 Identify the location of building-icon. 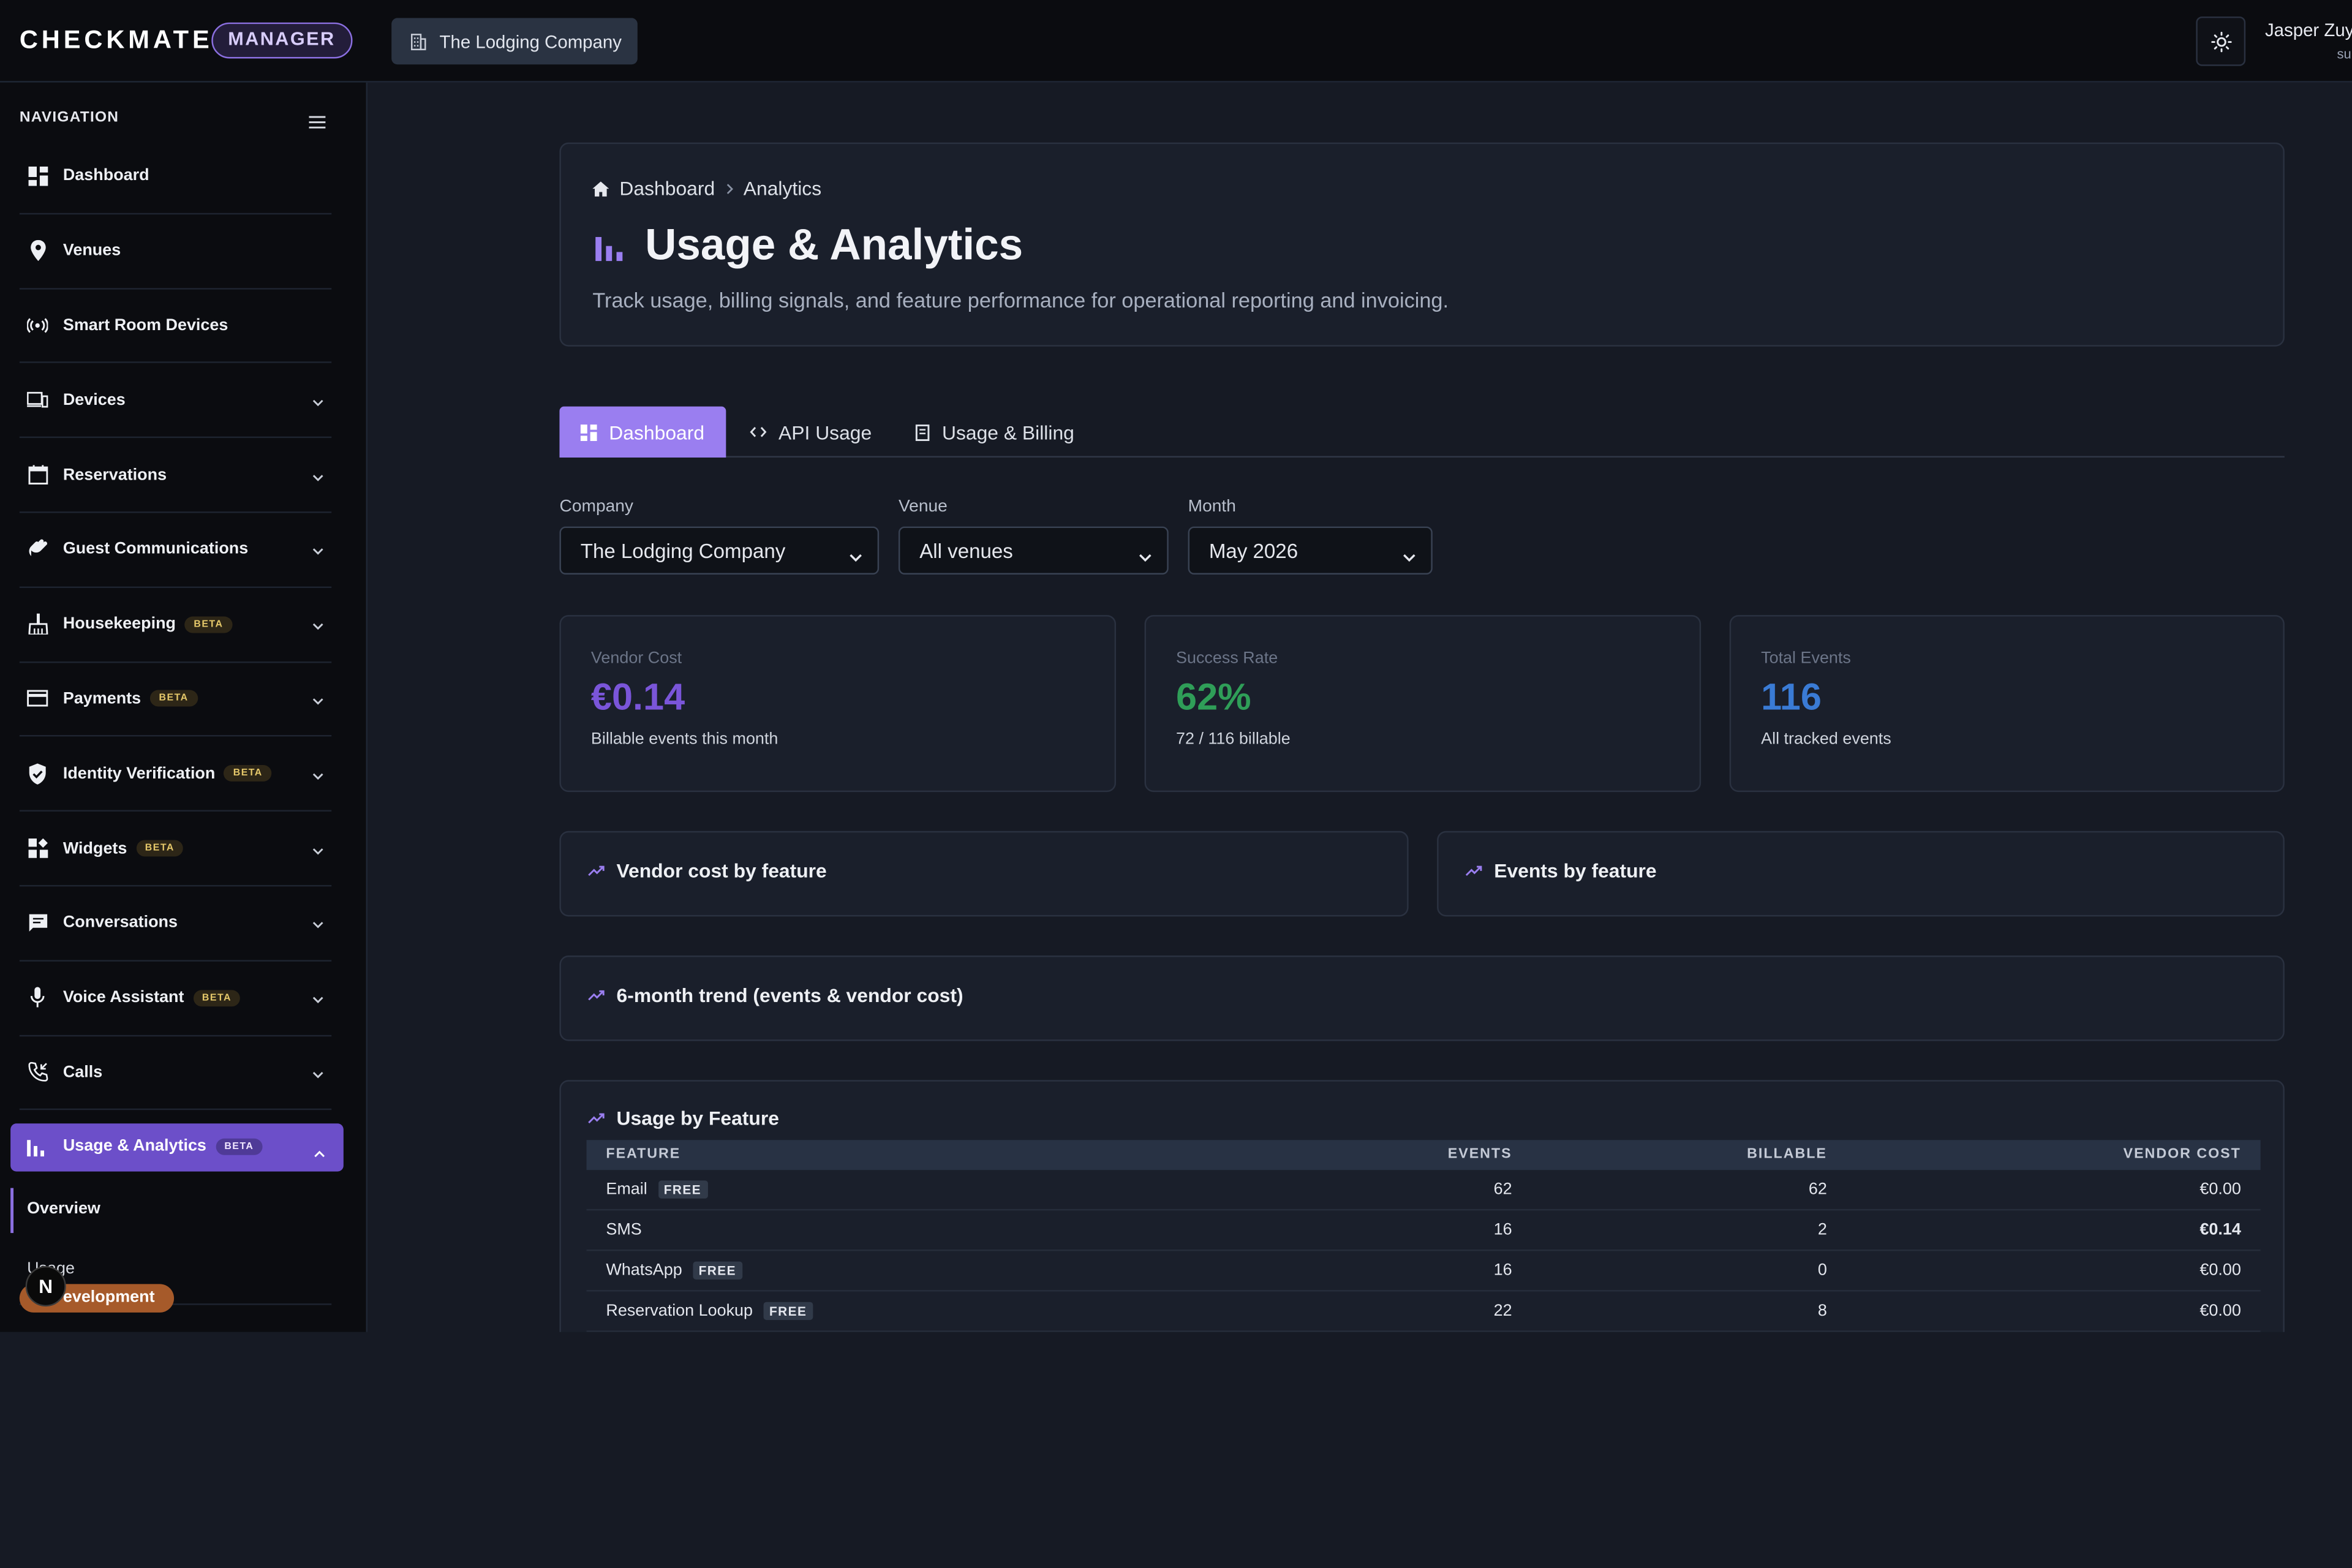
(419, 41).